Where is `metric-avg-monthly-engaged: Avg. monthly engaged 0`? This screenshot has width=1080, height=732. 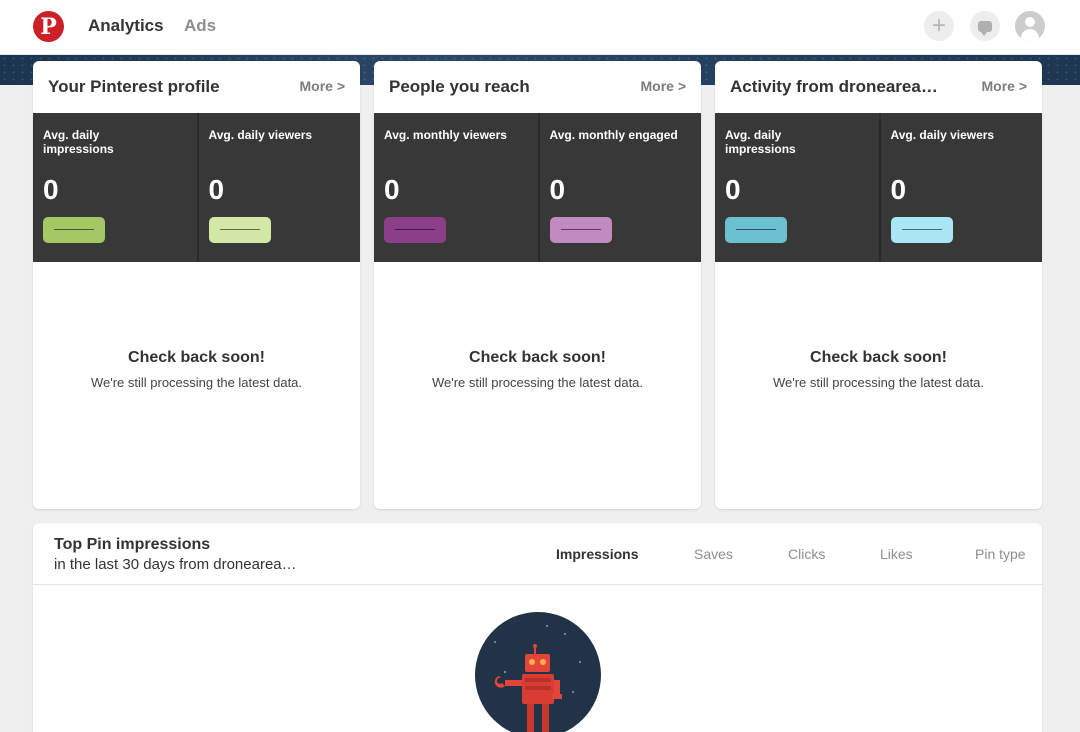
metric-avg-monthly-engaged: Avg. monthly engaged 0 is located at coordinates (619, 187).